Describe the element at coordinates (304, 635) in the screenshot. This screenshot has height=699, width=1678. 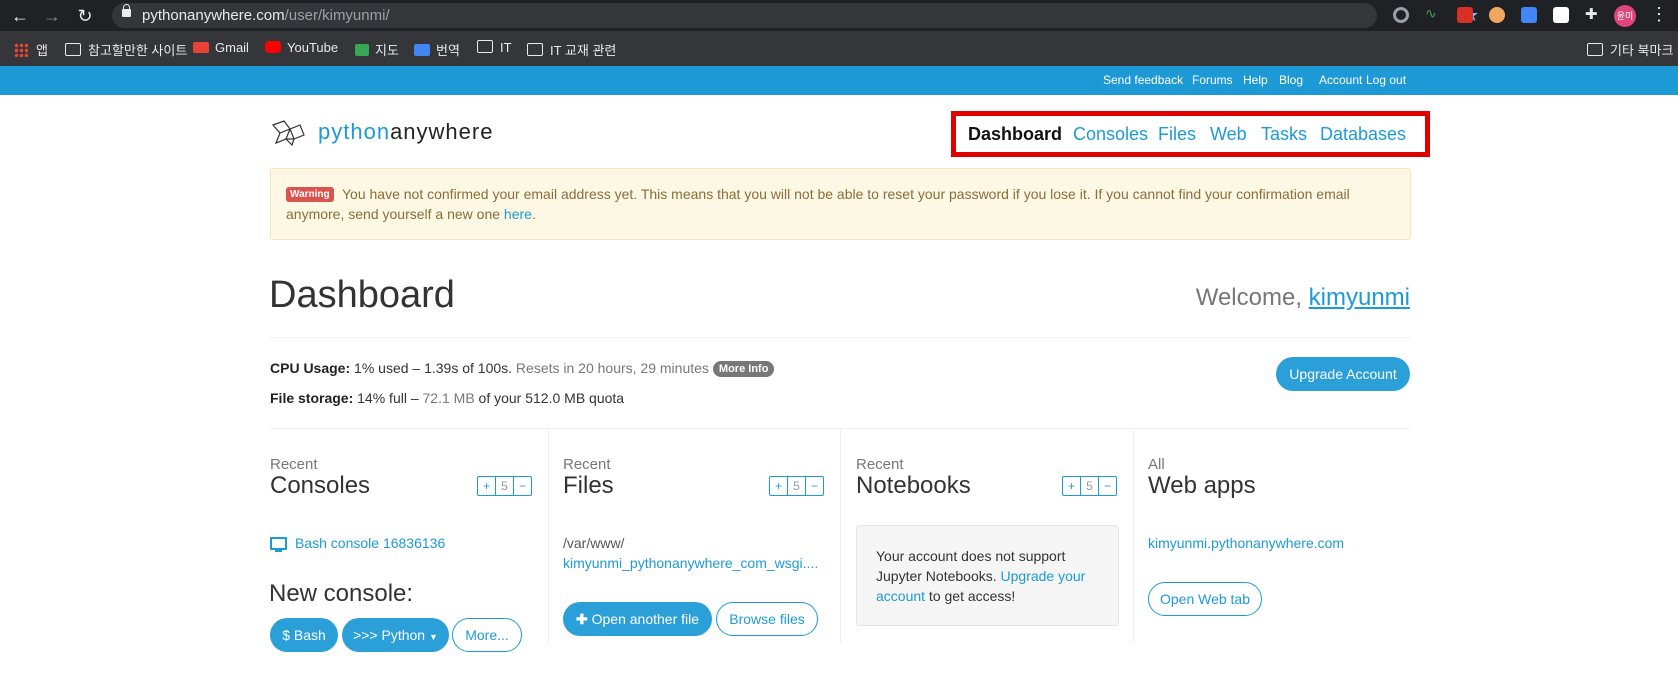
I see `new-bash-console-button: $ Bash` at that location.